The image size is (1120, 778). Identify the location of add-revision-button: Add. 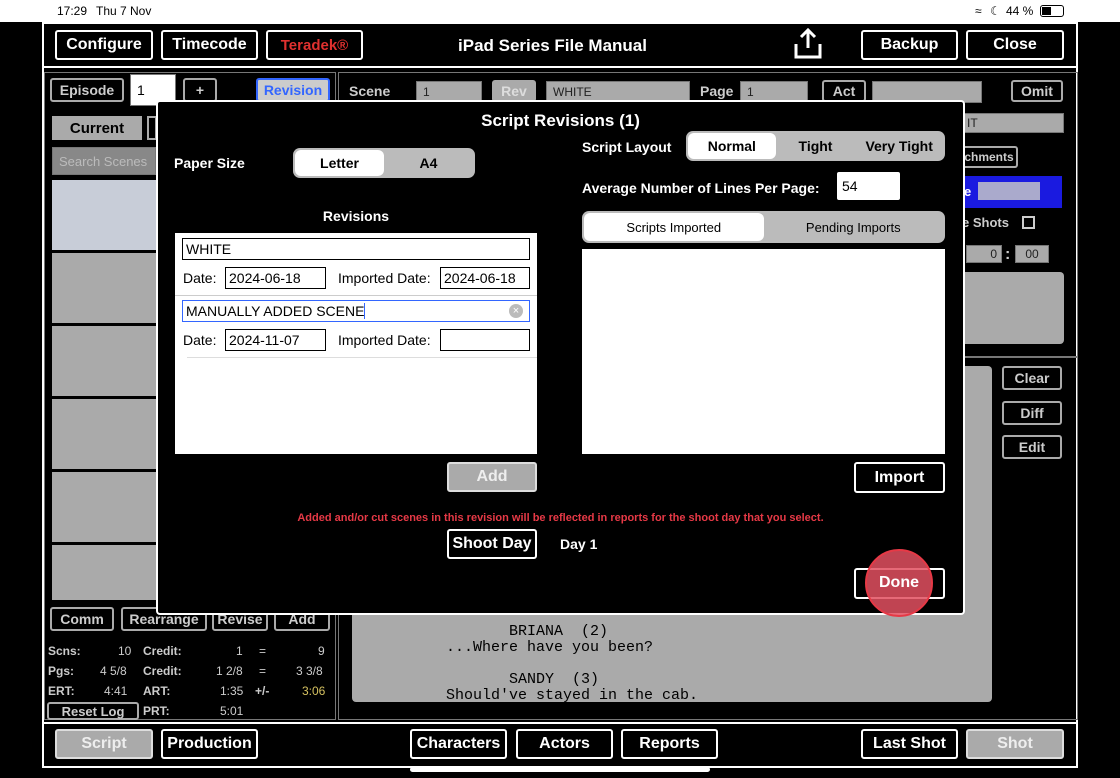
(492, 477).